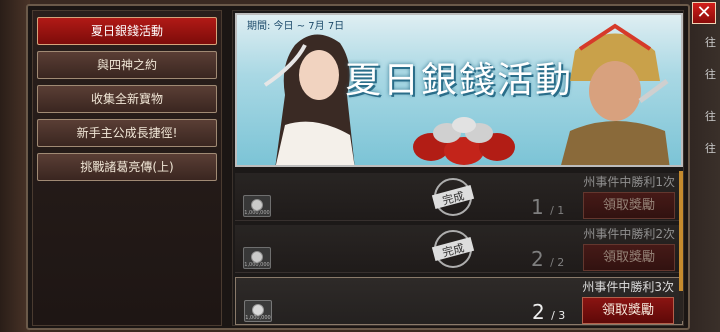 This screenshot has width=720, height=332. I want to click on mission-progress: 2 / 3, so click(557, 312).